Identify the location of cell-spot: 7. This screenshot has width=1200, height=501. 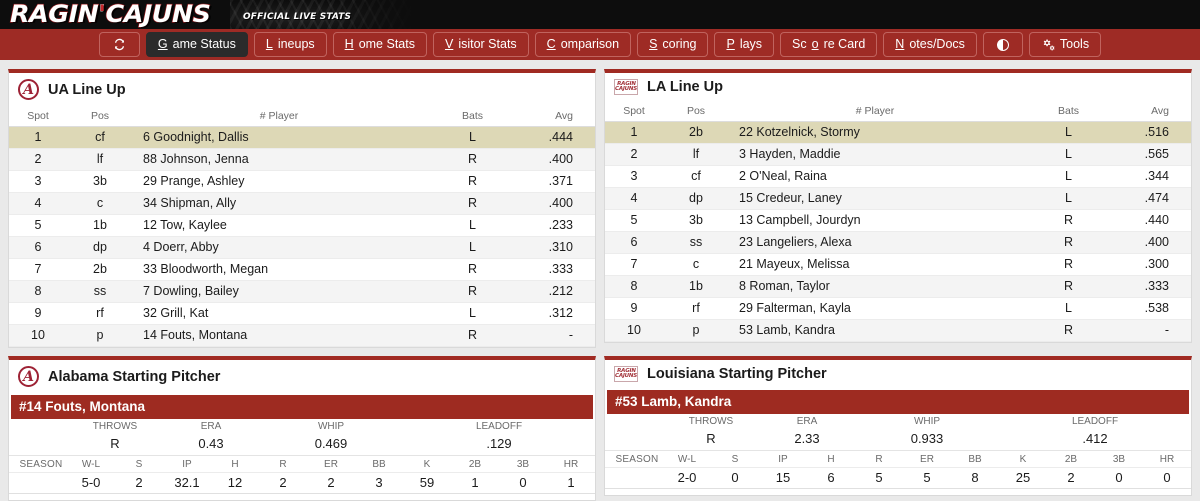
(38, 269).